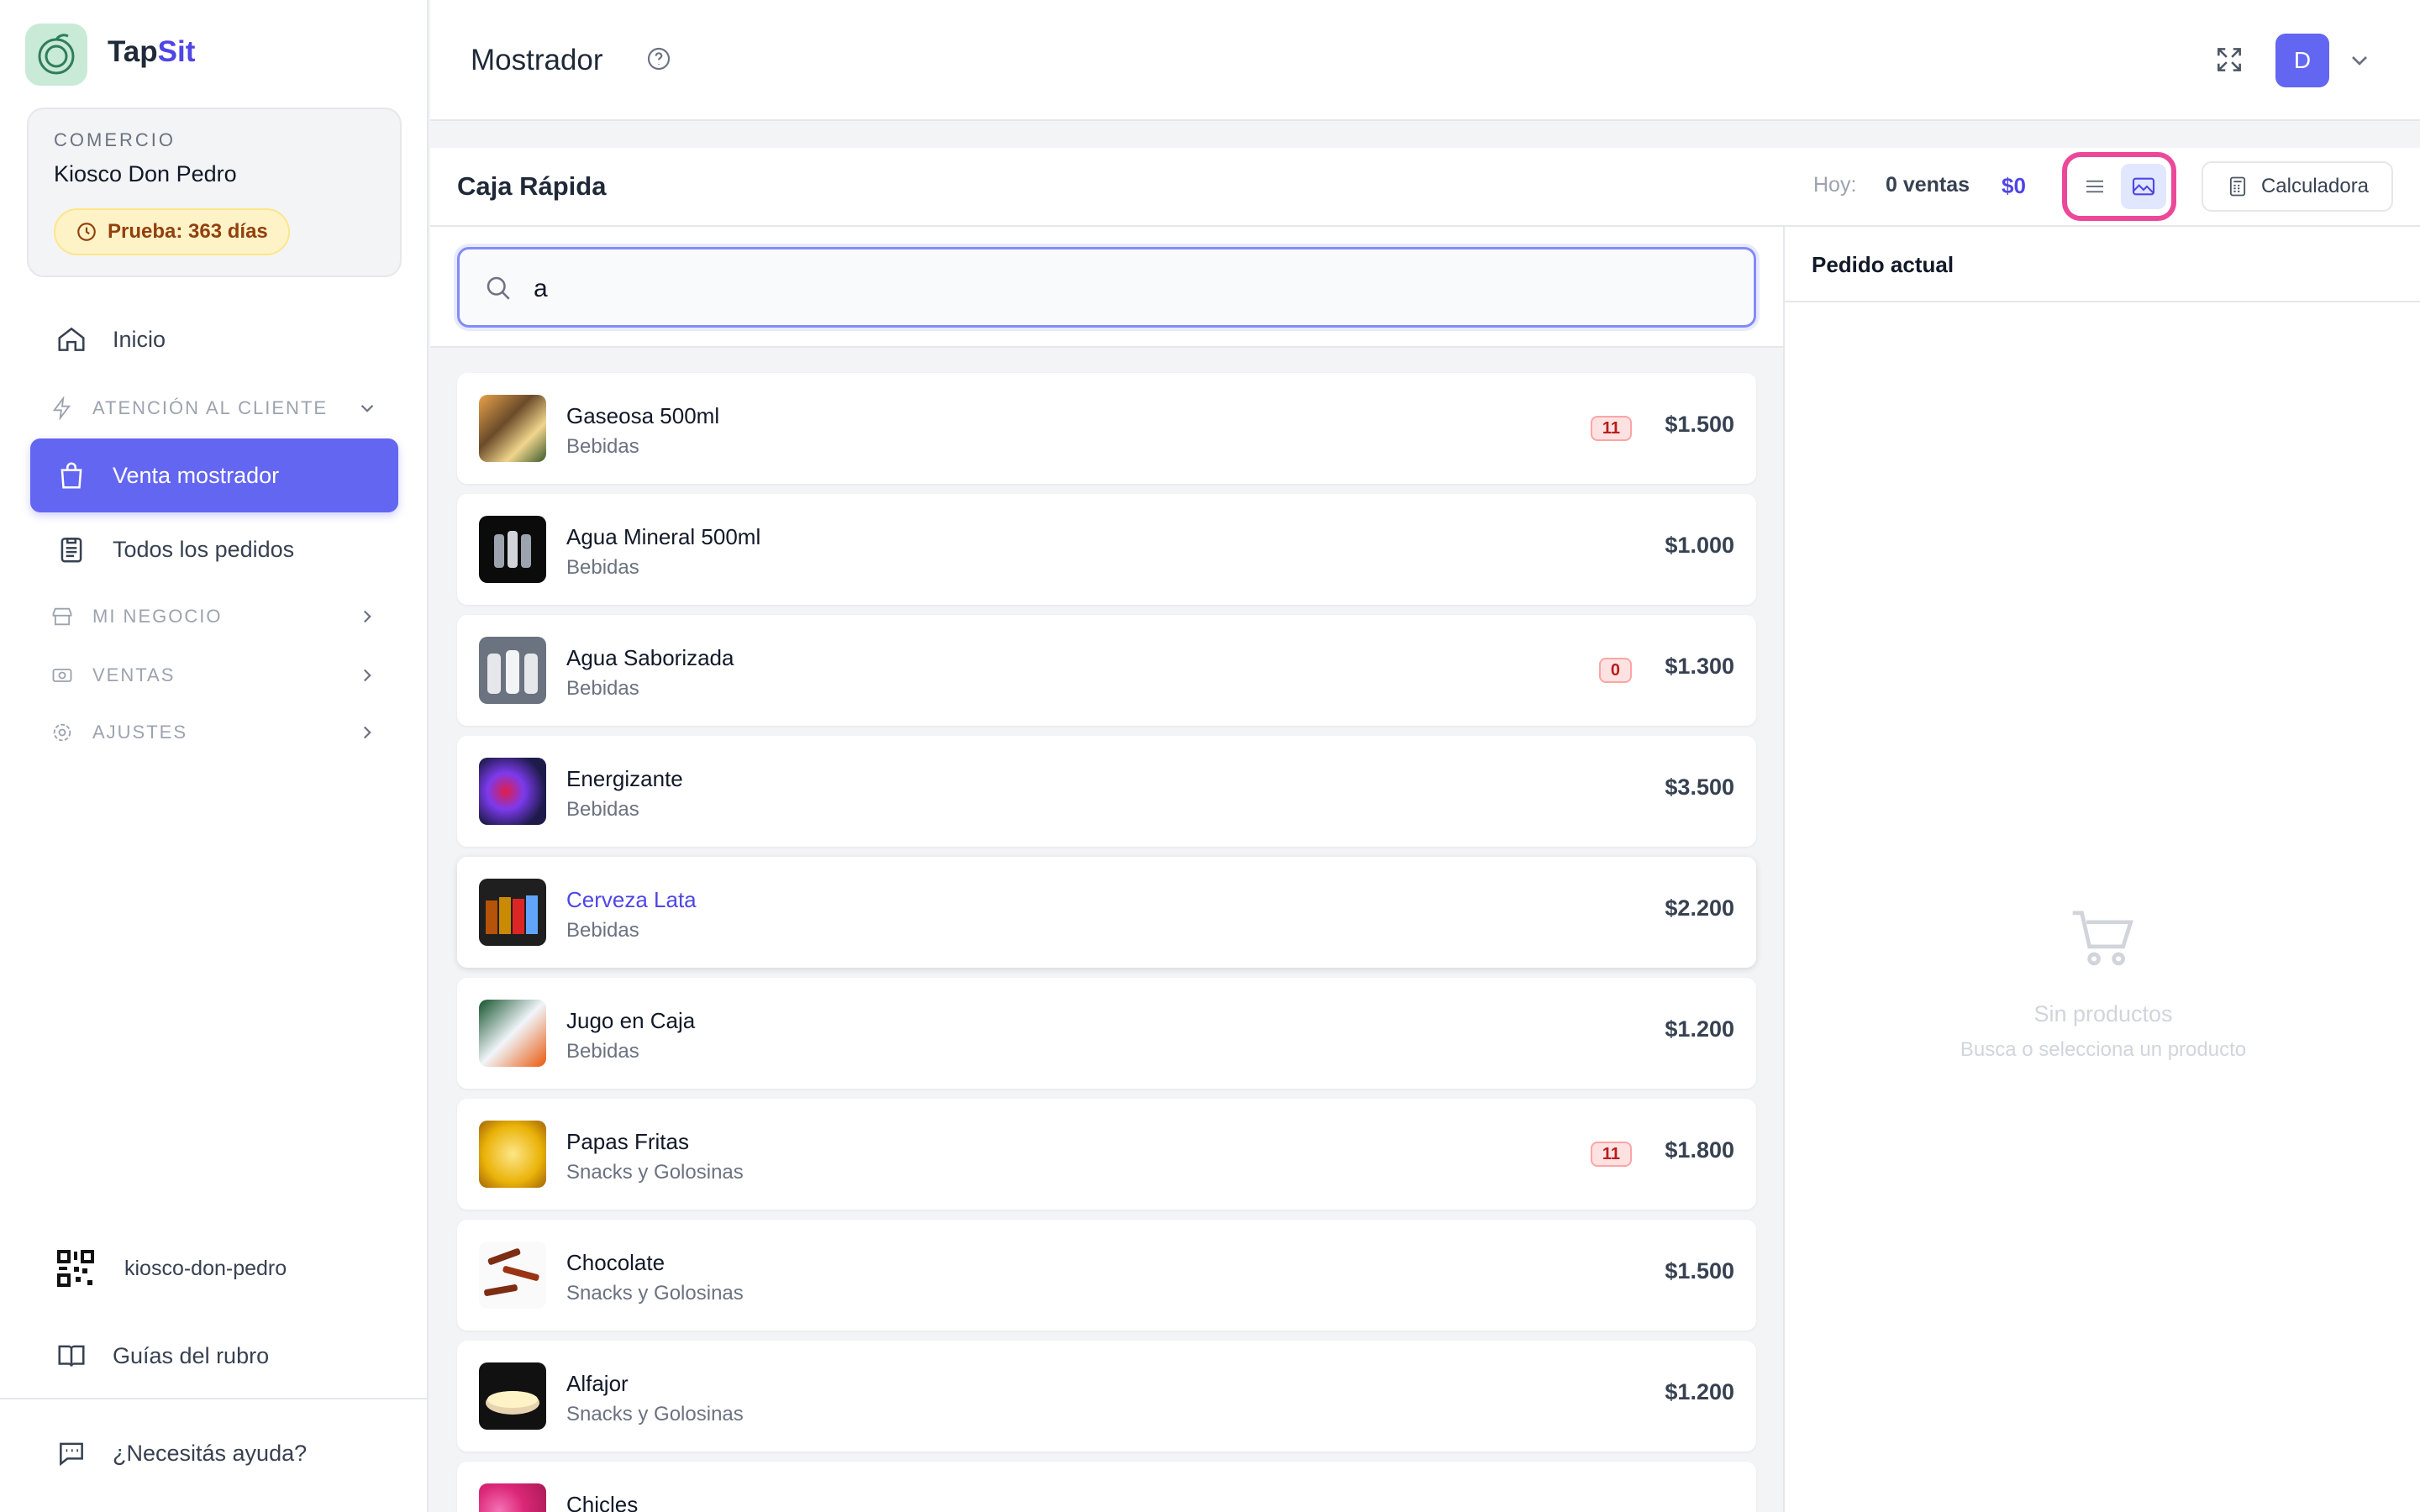 The width and height of the screenshot is (2420, 1512). What do you see at coordinates (139, 339) in the screenshot?
I see `sidebar-item-label: Inicio` at bounding box center [139, 339].